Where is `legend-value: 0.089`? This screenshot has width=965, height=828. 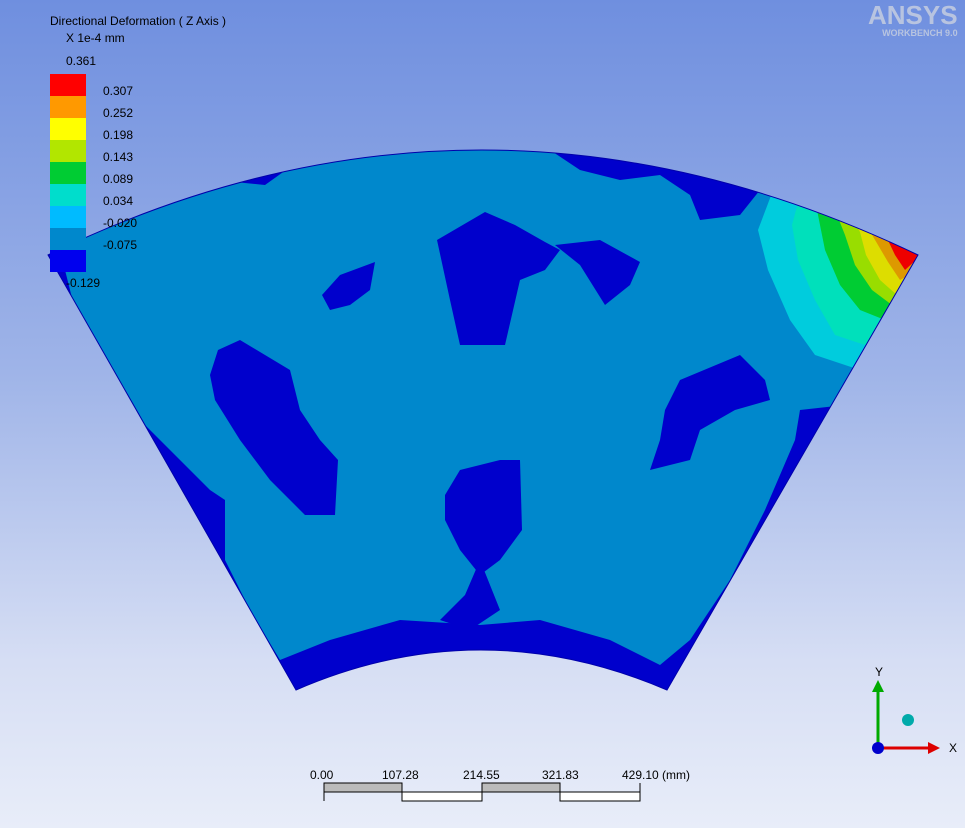 legend-value: 0.089 is located at coordinates (118, 179).